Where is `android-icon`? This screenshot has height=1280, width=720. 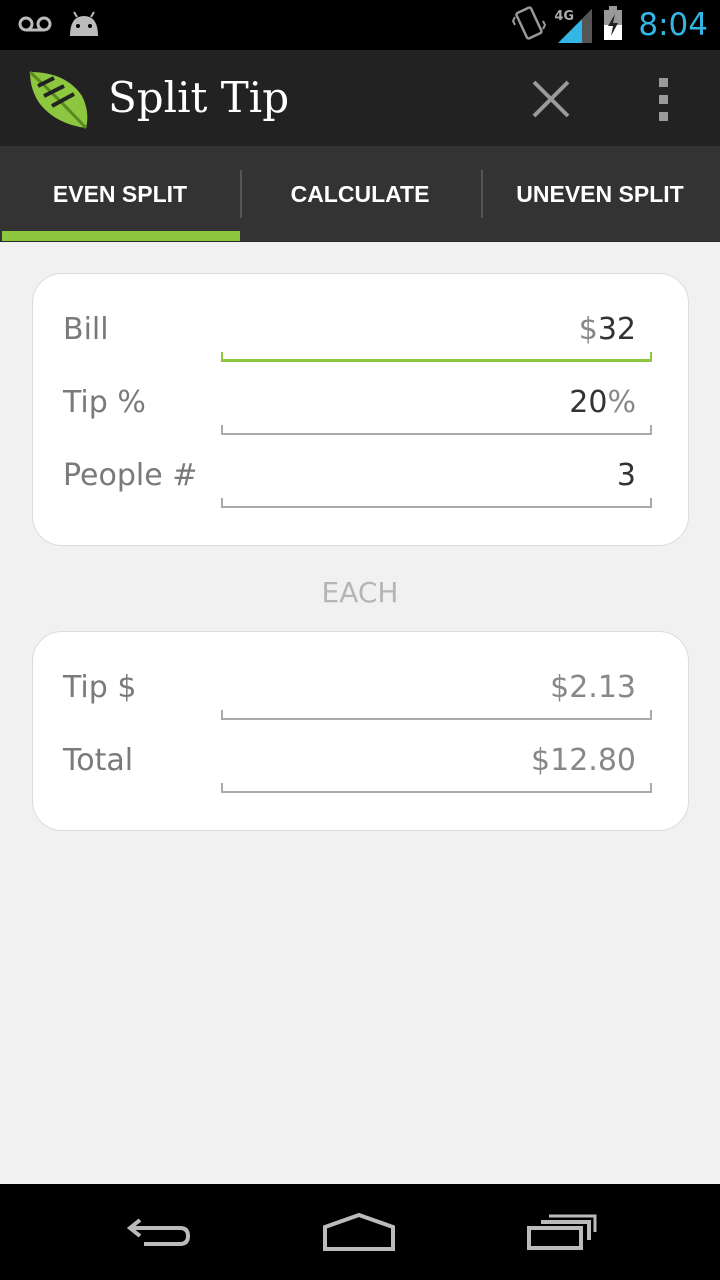 android-icon is located at coordinates (84, 26).